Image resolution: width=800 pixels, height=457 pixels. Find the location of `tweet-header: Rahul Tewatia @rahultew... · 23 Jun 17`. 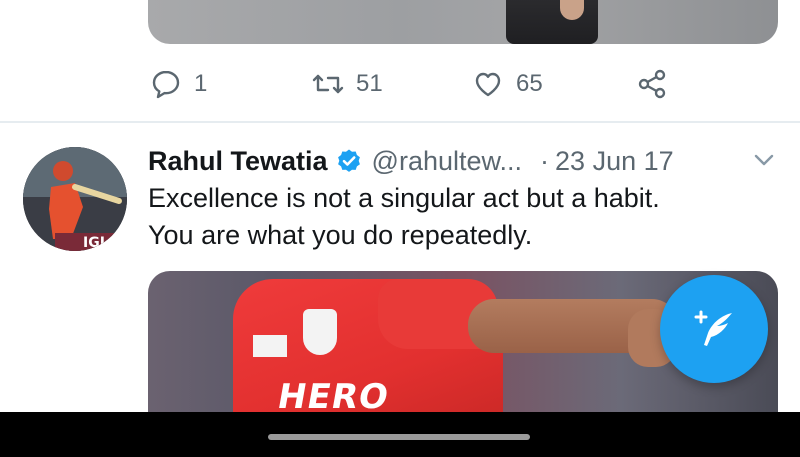

tweet-header: Rahul Tewatia @rahultew... · 23 Jun 17 is located at coordinates (463, 161).